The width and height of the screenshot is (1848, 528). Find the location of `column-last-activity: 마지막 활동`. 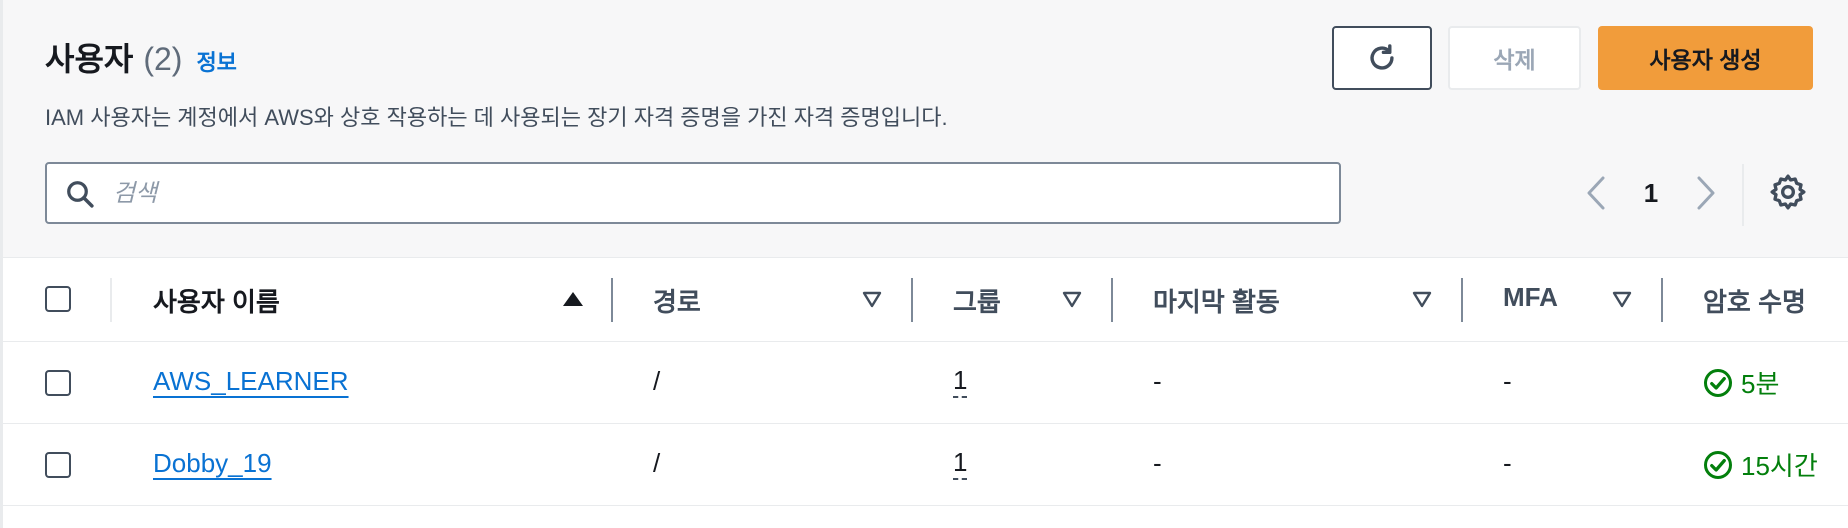

column-last-activity: 마지막 활동 is located at coordinates (1216, 300).